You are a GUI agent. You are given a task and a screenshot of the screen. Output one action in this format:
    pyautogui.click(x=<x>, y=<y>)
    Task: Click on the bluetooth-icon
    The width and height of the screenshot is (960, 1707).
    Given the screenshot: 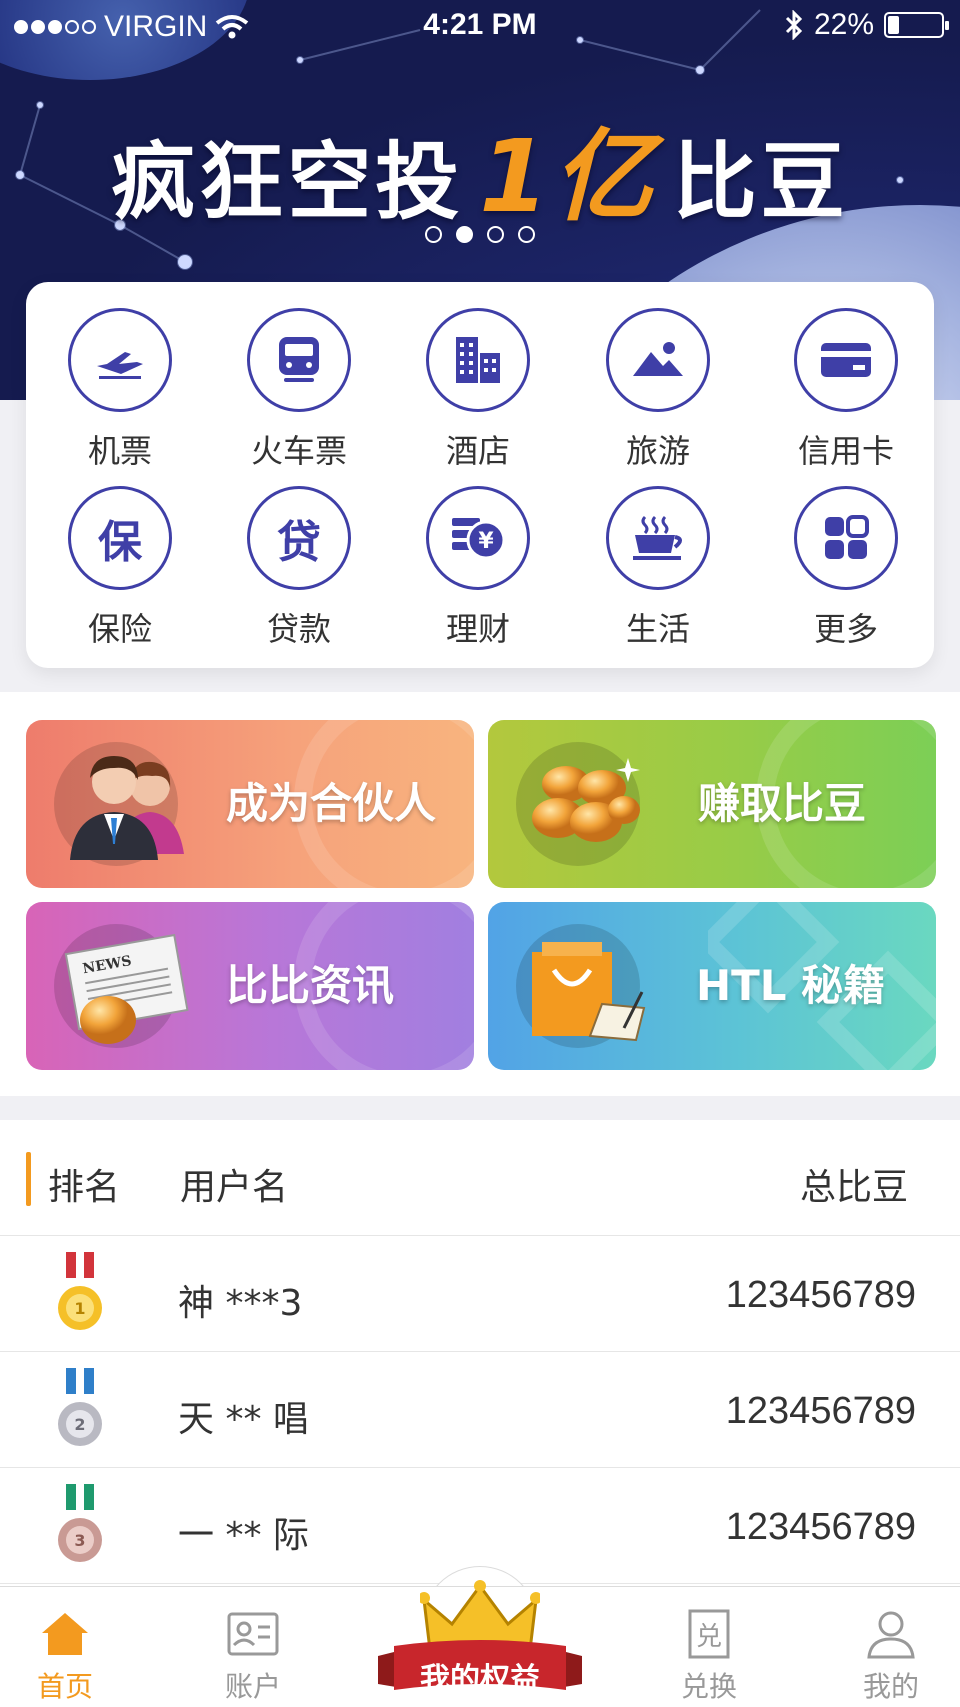 What is the action you would take?
    pyautogui.click(x=794, y=25)
    